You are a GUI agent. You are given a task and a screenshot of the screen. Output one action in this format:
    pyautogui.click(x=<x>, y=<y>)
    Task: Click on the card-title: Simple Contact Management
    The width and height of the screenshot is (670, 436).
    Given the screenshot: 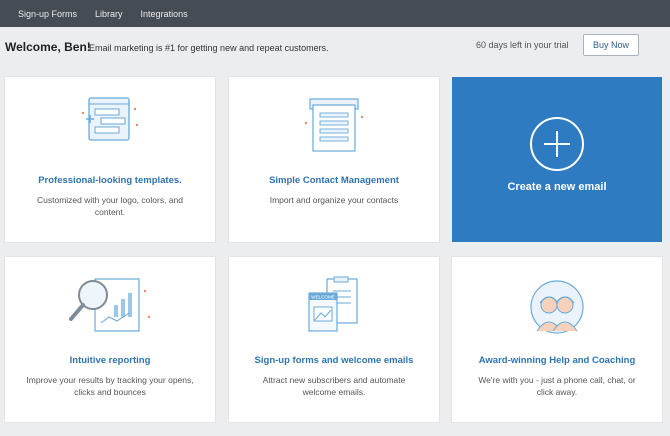 What is the action you would take?
    pyautogui.click(x=334, y=180)
    